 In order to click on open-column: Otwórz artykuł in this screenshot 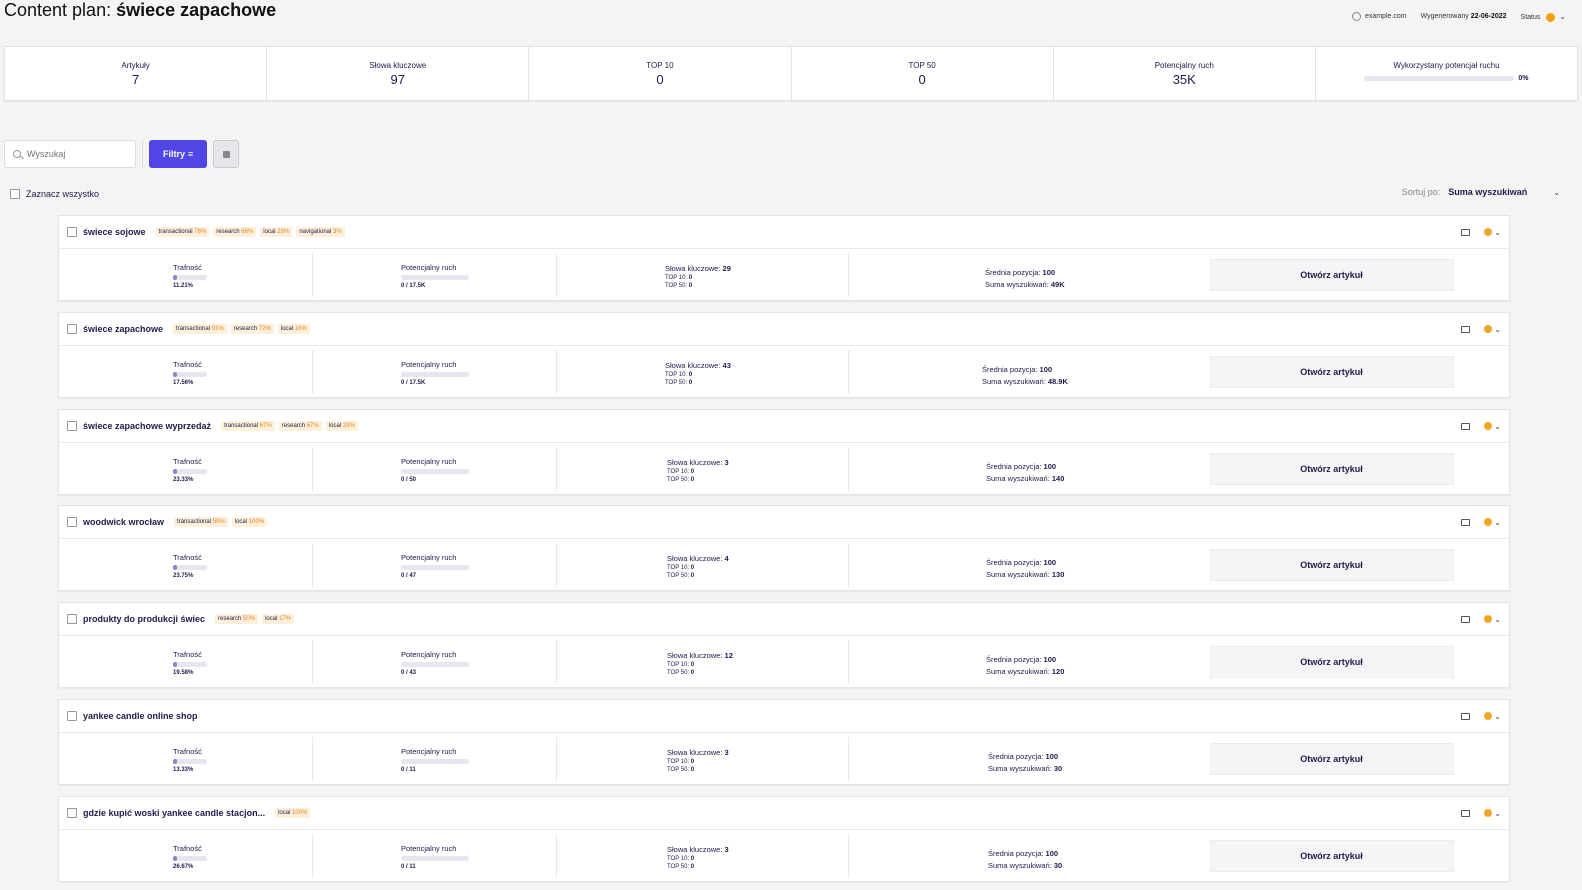, I will do `click(1331, 275)`.